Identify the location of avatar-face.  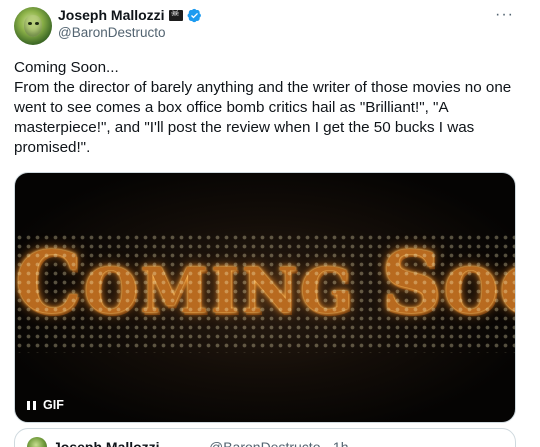
(33, 26).